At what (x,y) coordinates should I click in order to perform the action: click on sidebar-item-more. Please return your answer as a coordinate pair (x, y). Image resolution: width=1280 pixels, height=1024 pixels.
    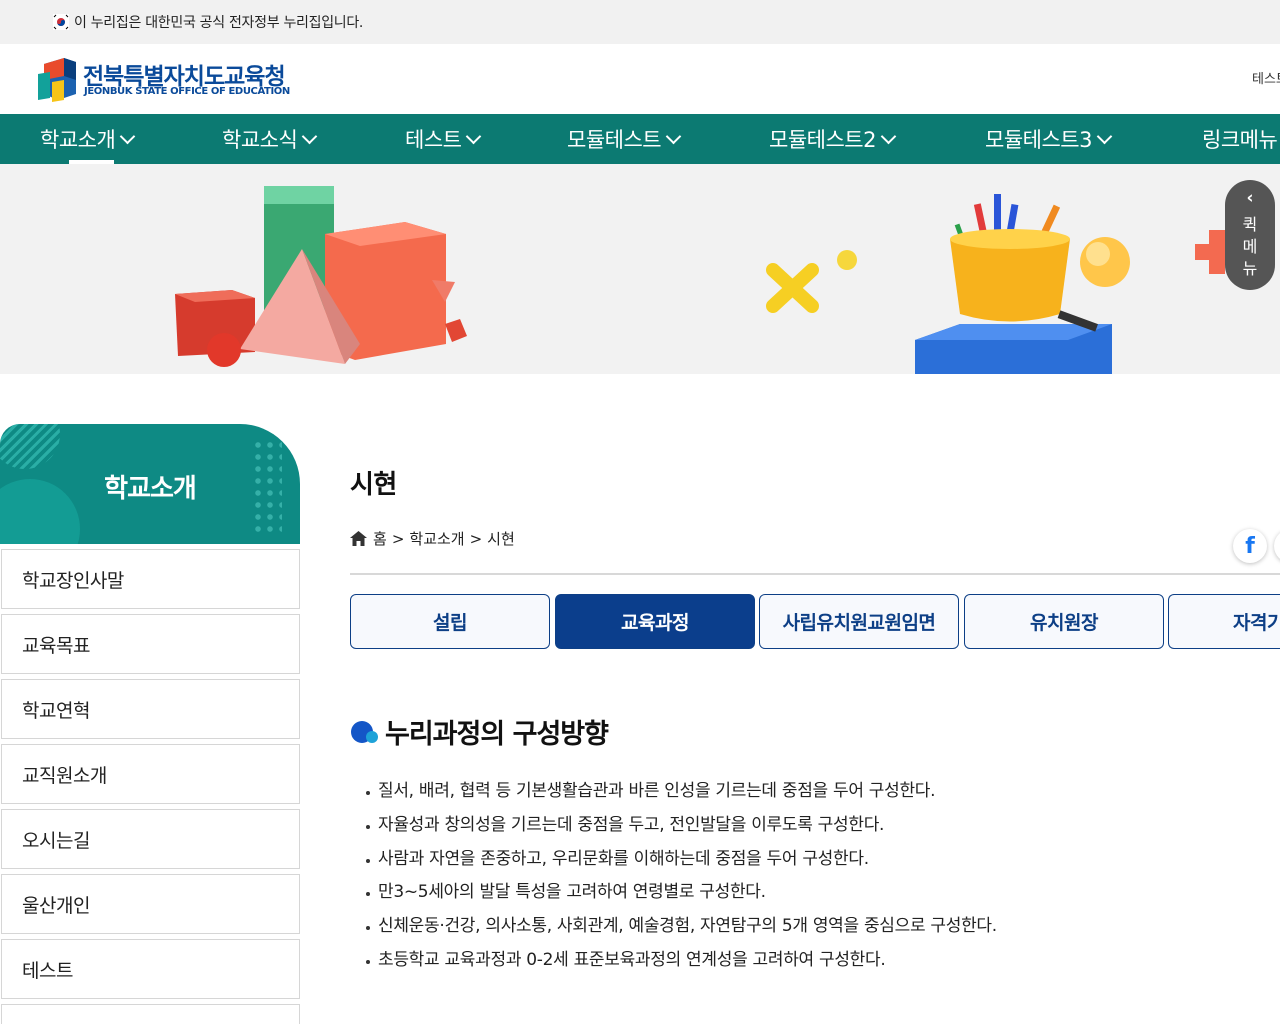
    Looking at the image, I should click on (150, 1014).